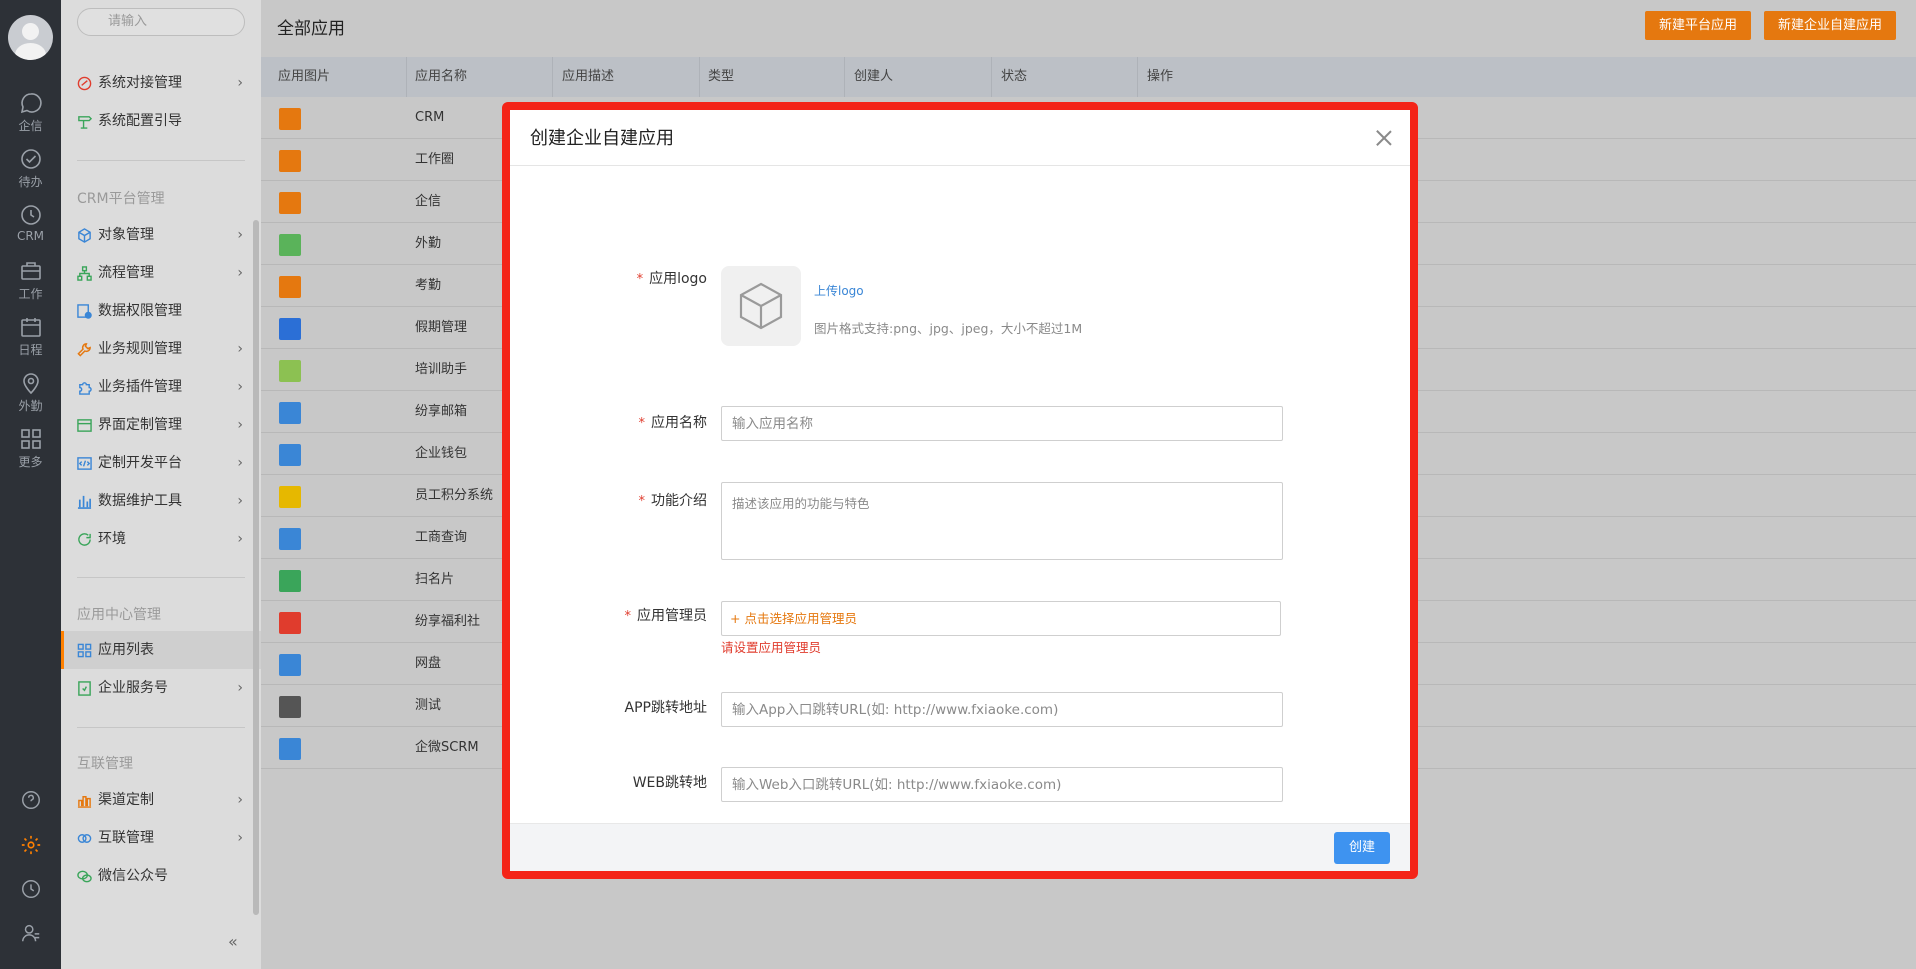 This screenshot has height=969, width=1916. I want to click on sidebar-item-label: 互联管理, so click(126, 838).